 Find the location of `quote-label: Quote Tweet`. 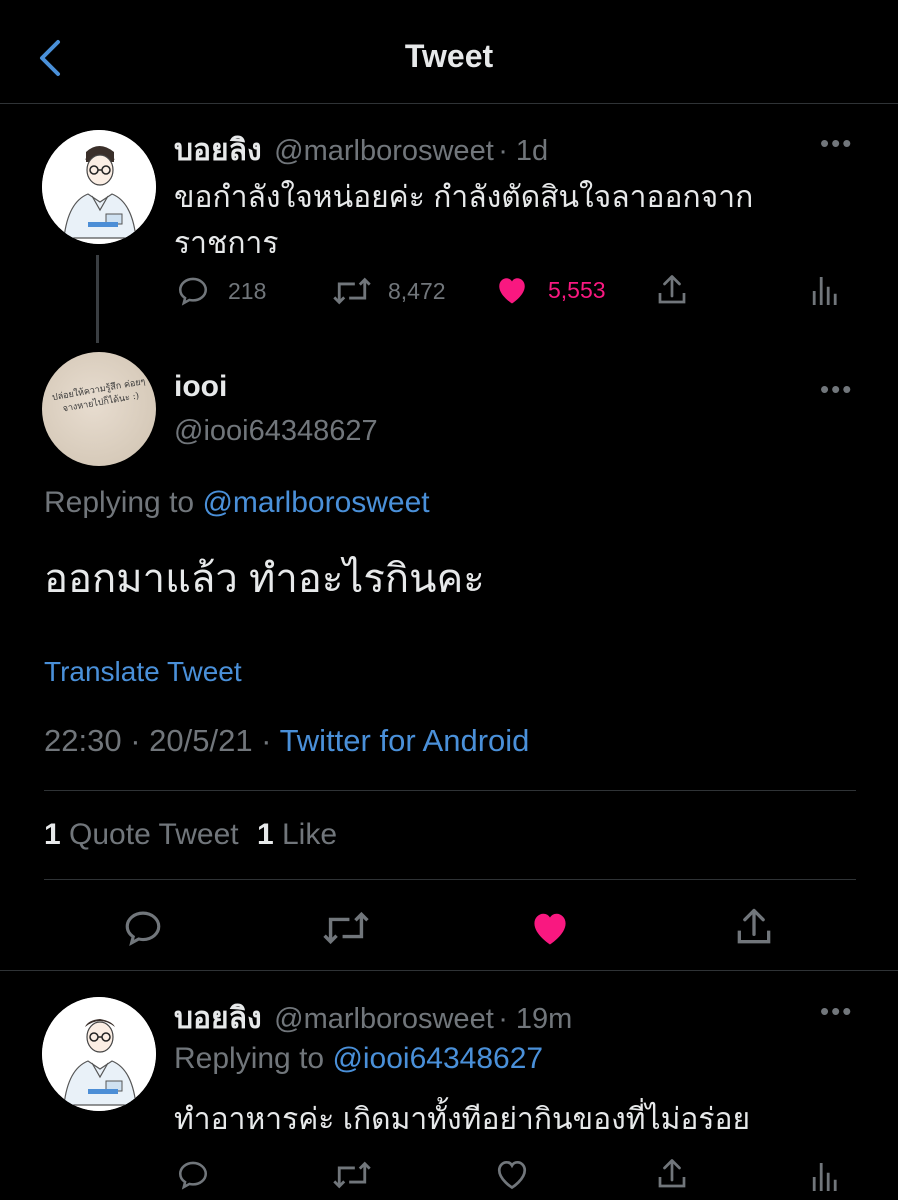

quote-label: Quote Tweet is located at coordinates (154, 834).